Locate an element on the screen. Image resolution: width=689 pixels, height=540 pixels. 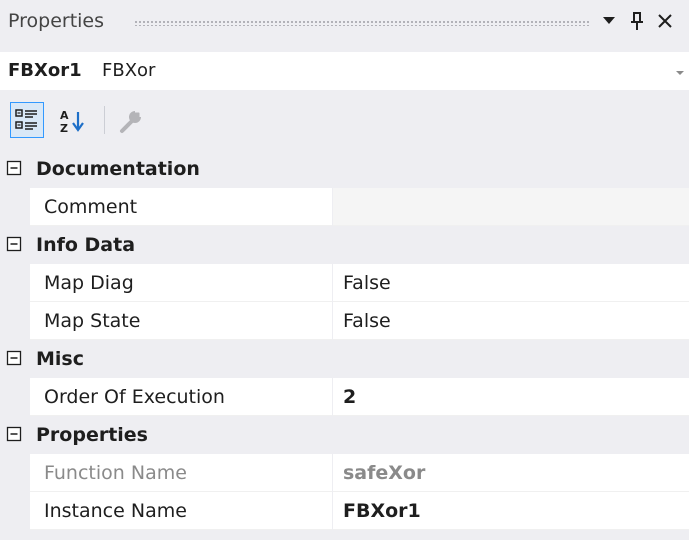
window-options-dropdown-button is located at coordinates (609, 21).